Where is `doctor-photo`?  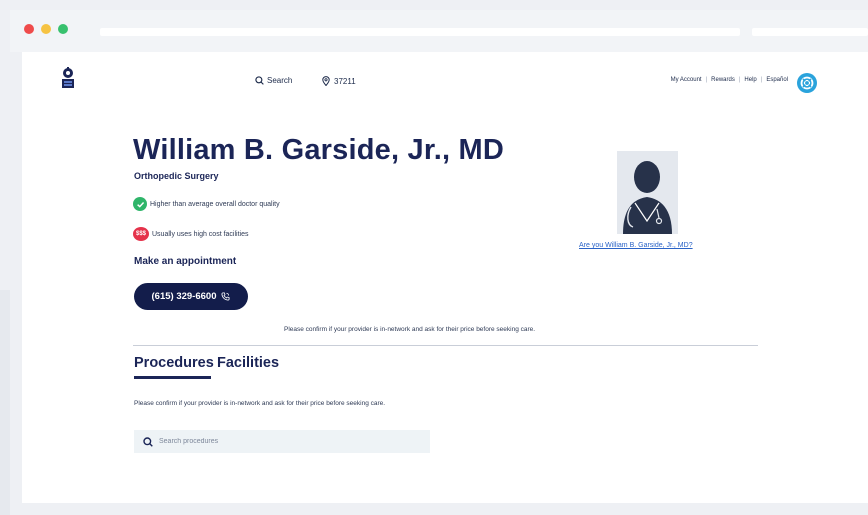
doctor-photo is located at coordinates (647, 192).